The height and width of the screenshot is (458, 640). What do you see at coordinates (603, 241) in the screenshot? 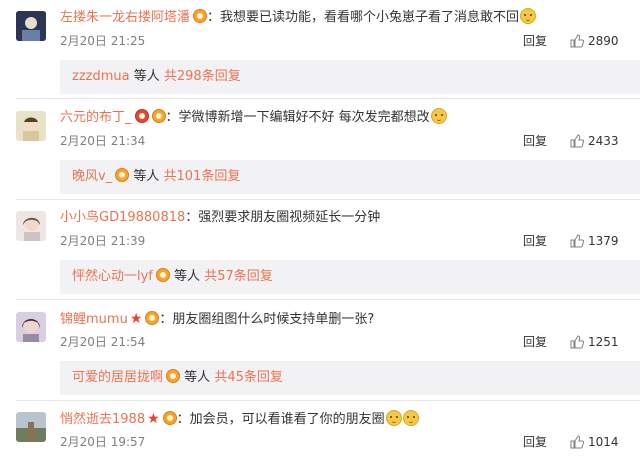
I see `like-count: 1379` at bounding box center [603, 241].